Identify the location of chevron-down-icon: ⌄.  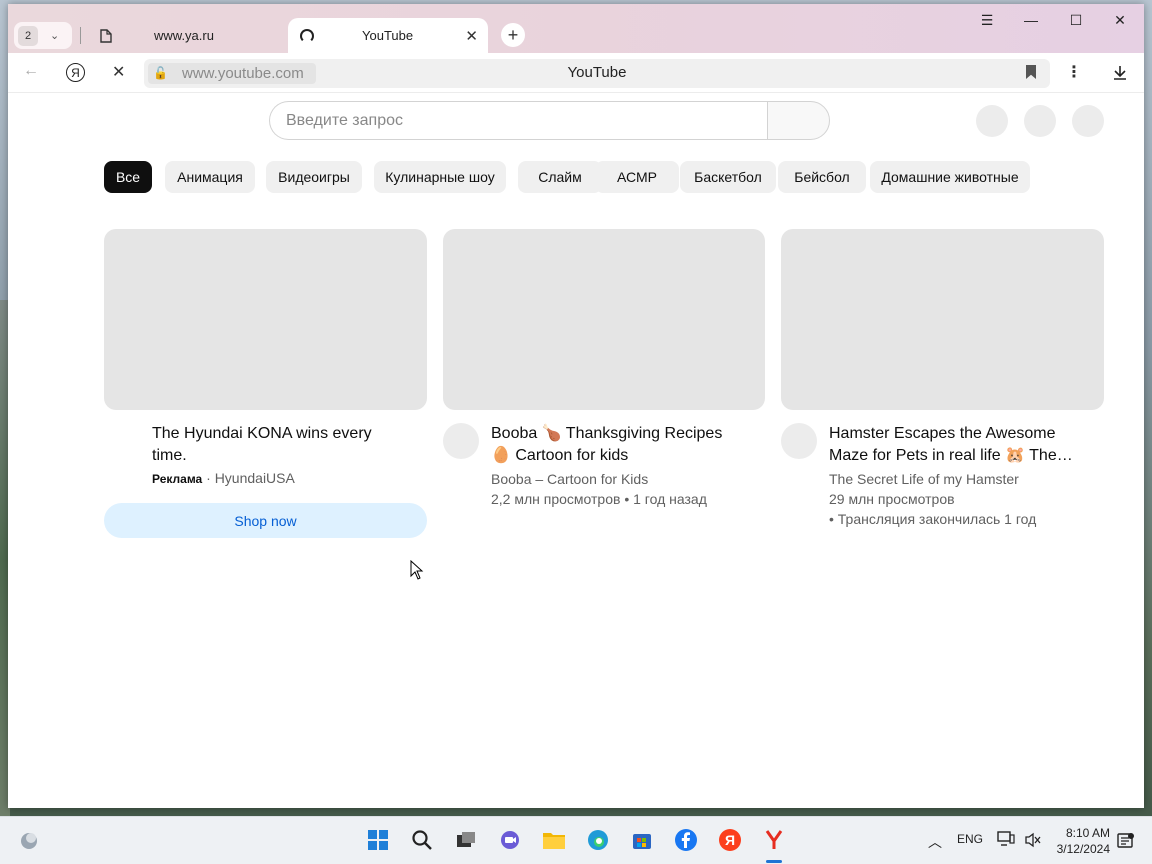
(55, 36).